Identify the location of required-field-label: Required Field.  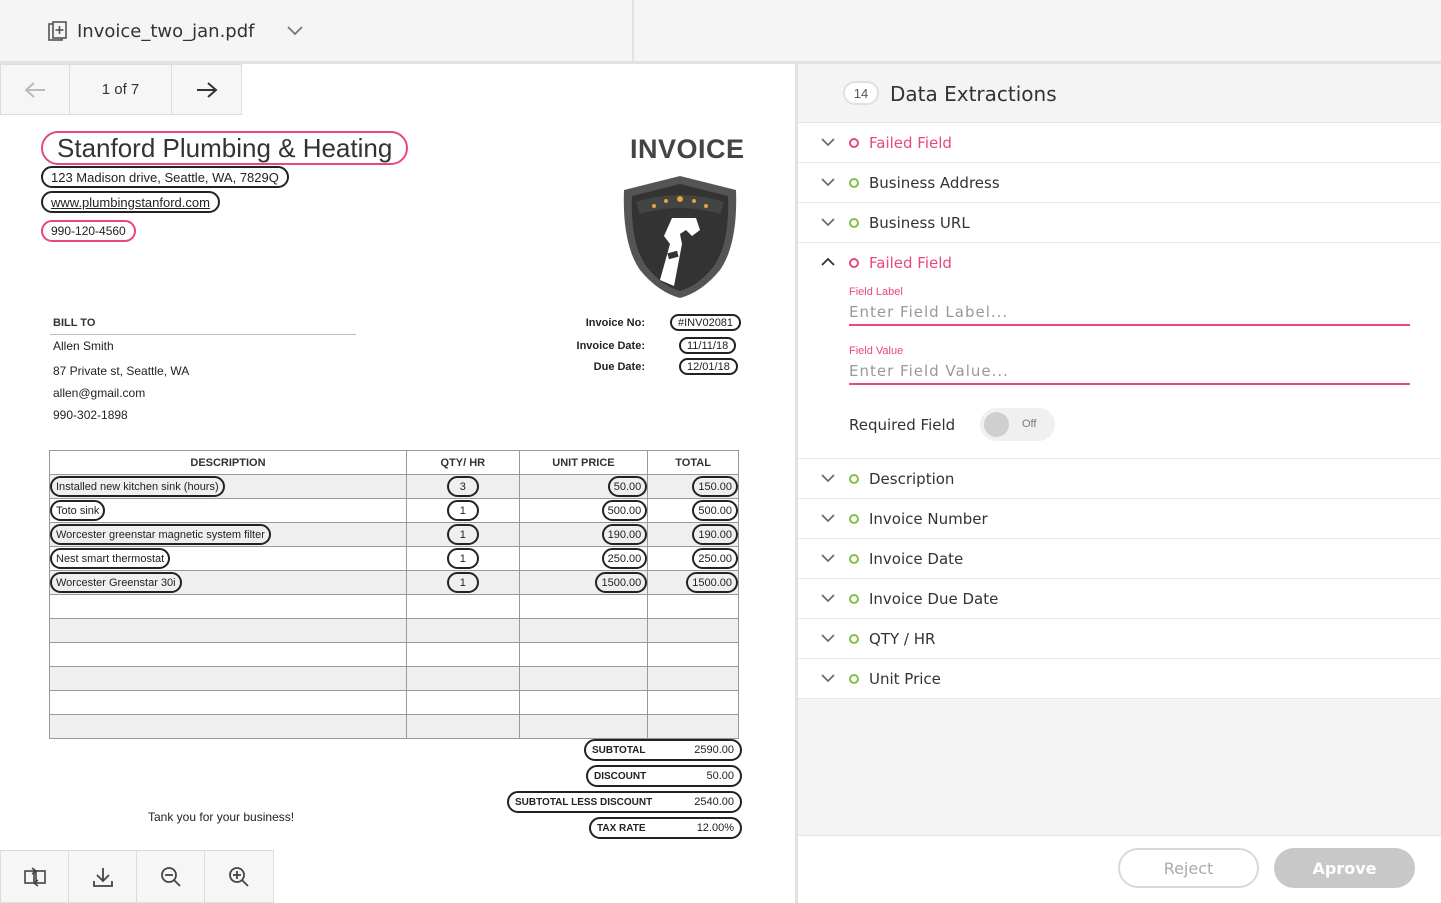
(902, 425).